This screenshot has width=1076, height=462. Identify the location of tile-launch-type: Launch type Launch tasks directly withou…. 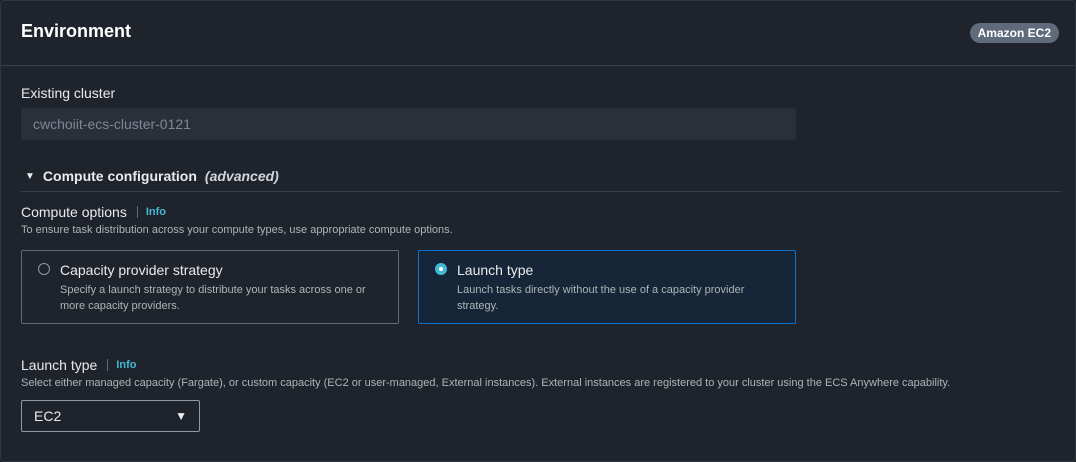
(607, 287).